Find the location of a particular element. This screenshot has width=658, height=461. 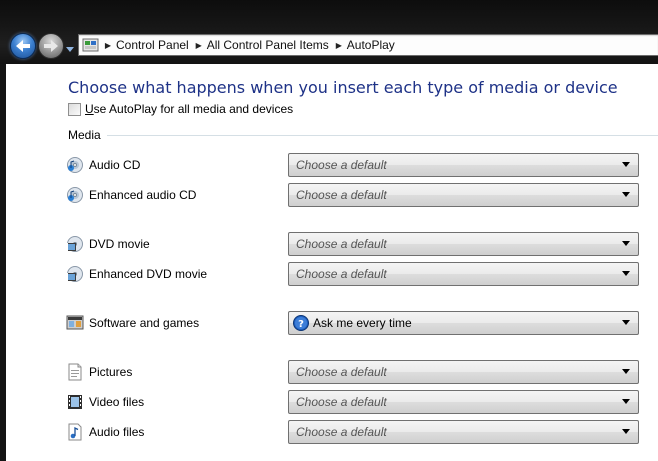

software-games-dropdown: ? Ask me every time is located at coordinates (463, 323).